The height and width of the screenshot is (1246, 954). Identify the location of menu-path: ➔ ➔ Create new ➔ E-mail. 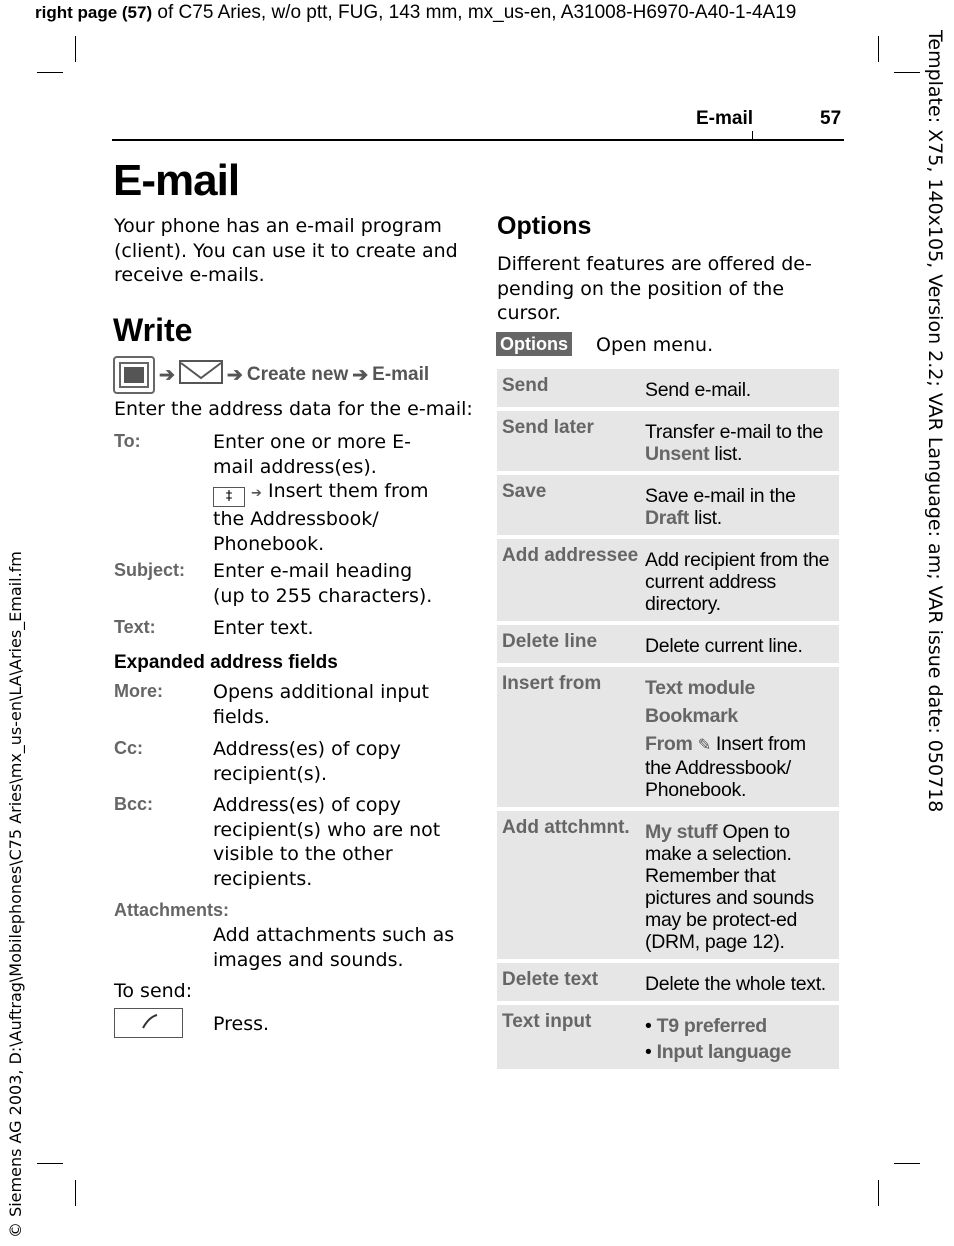
(271, 375).